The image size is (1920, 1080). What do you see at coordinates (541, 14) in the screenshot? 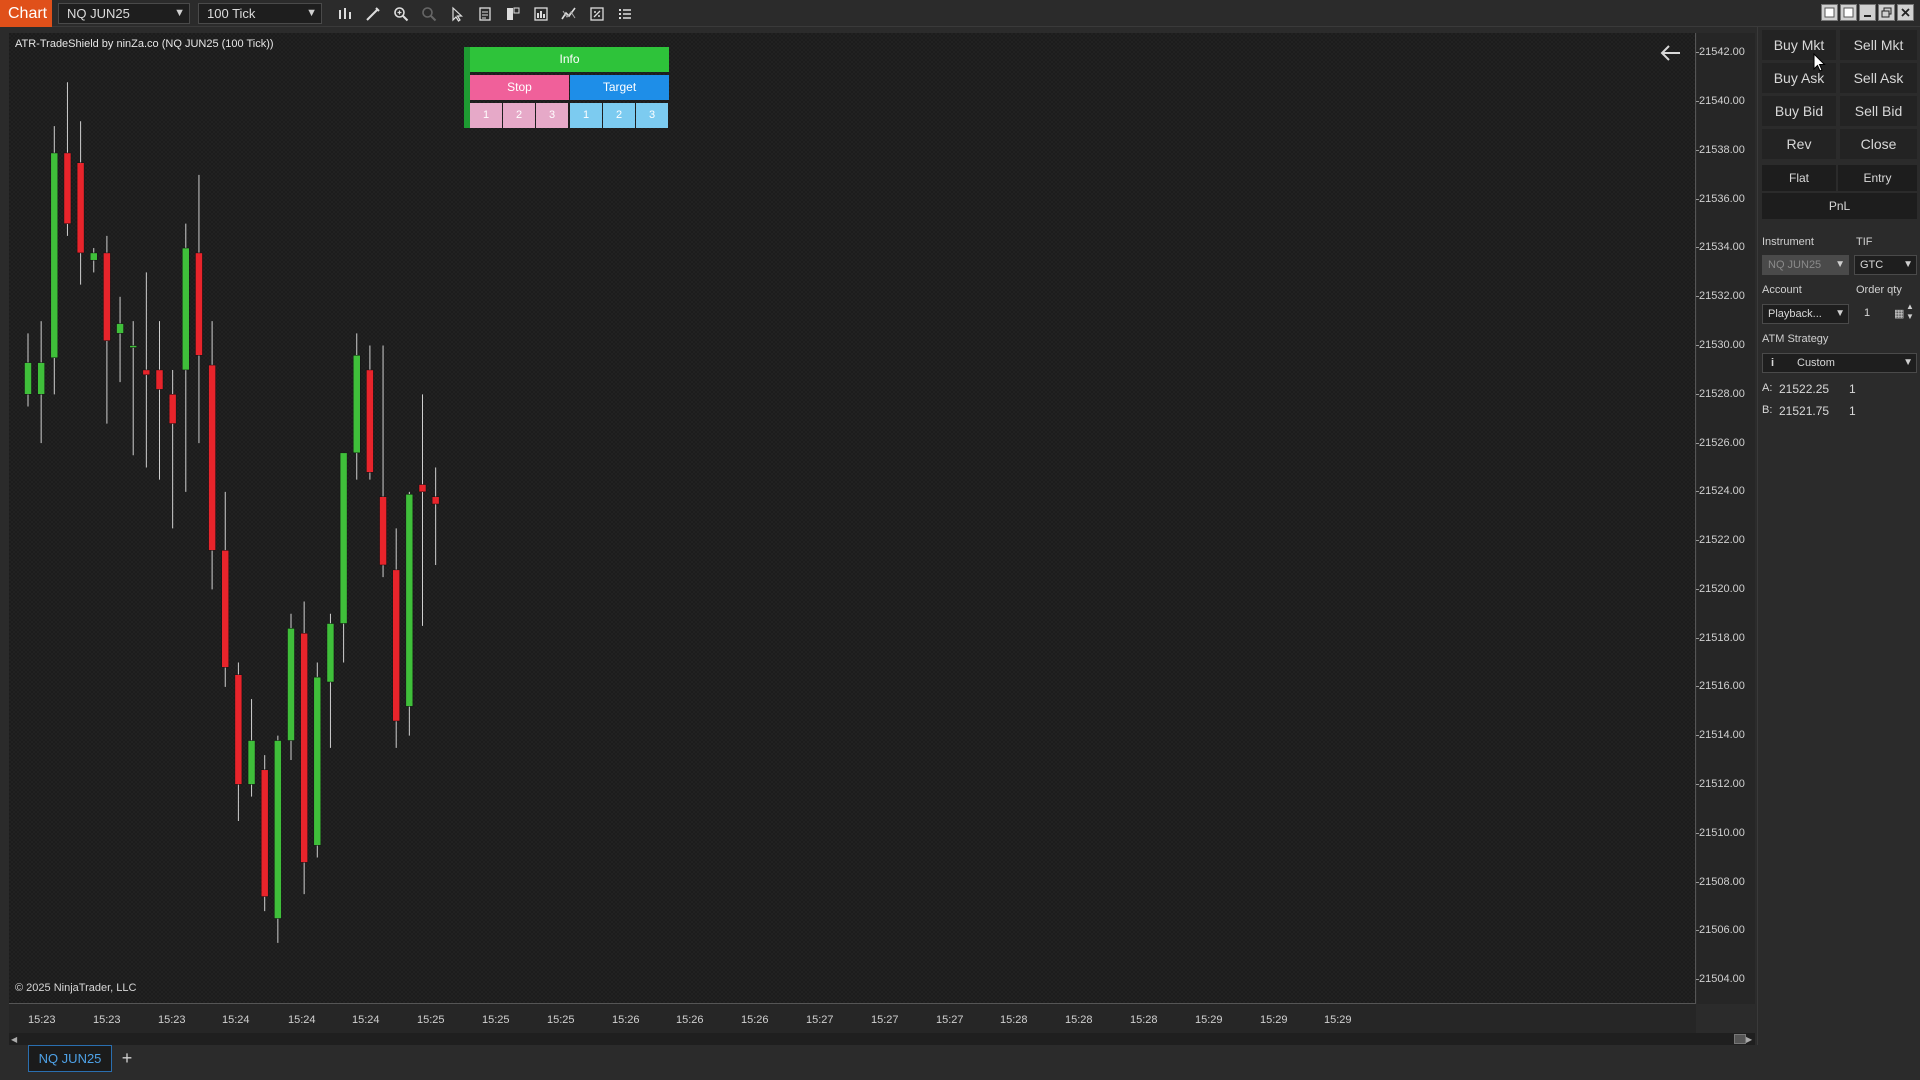
I see `strategies-icon` at bounding box center [541, 14].